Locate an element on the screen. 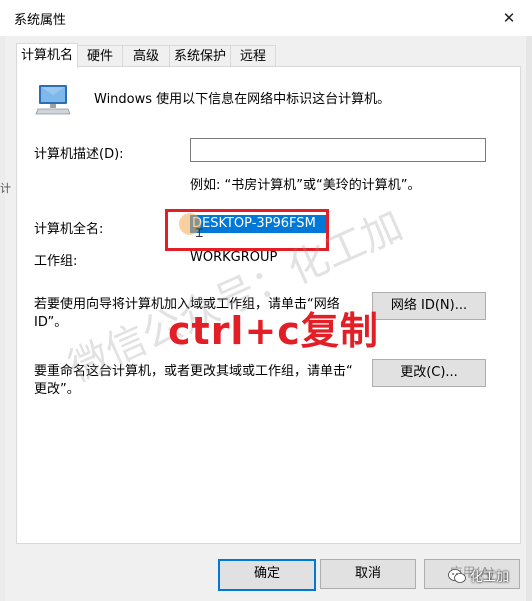  close-button: ✕ is located at coordinates (509, 18).